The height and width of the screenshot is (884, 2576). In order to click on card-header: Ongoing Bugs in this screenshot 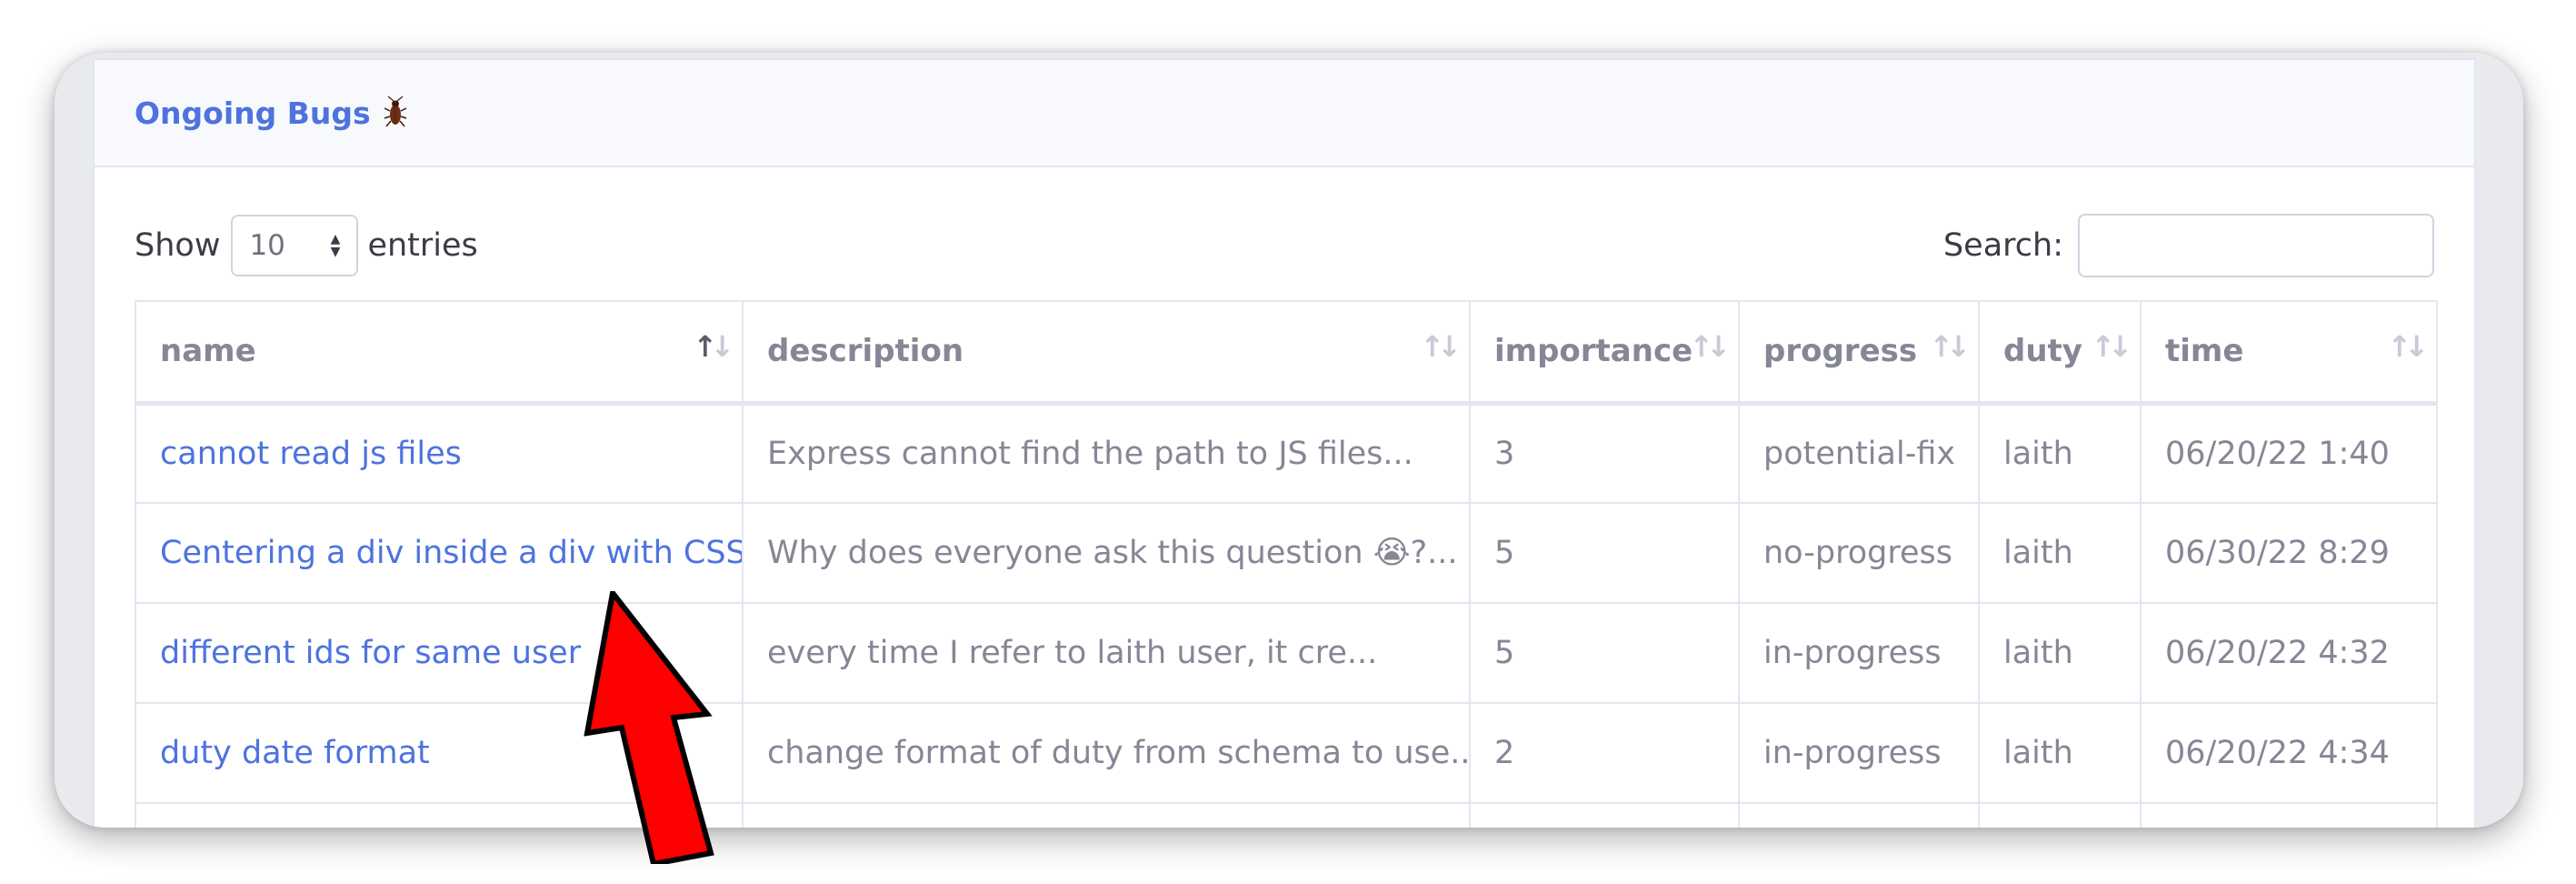, I will do `click(1284, 113)`.